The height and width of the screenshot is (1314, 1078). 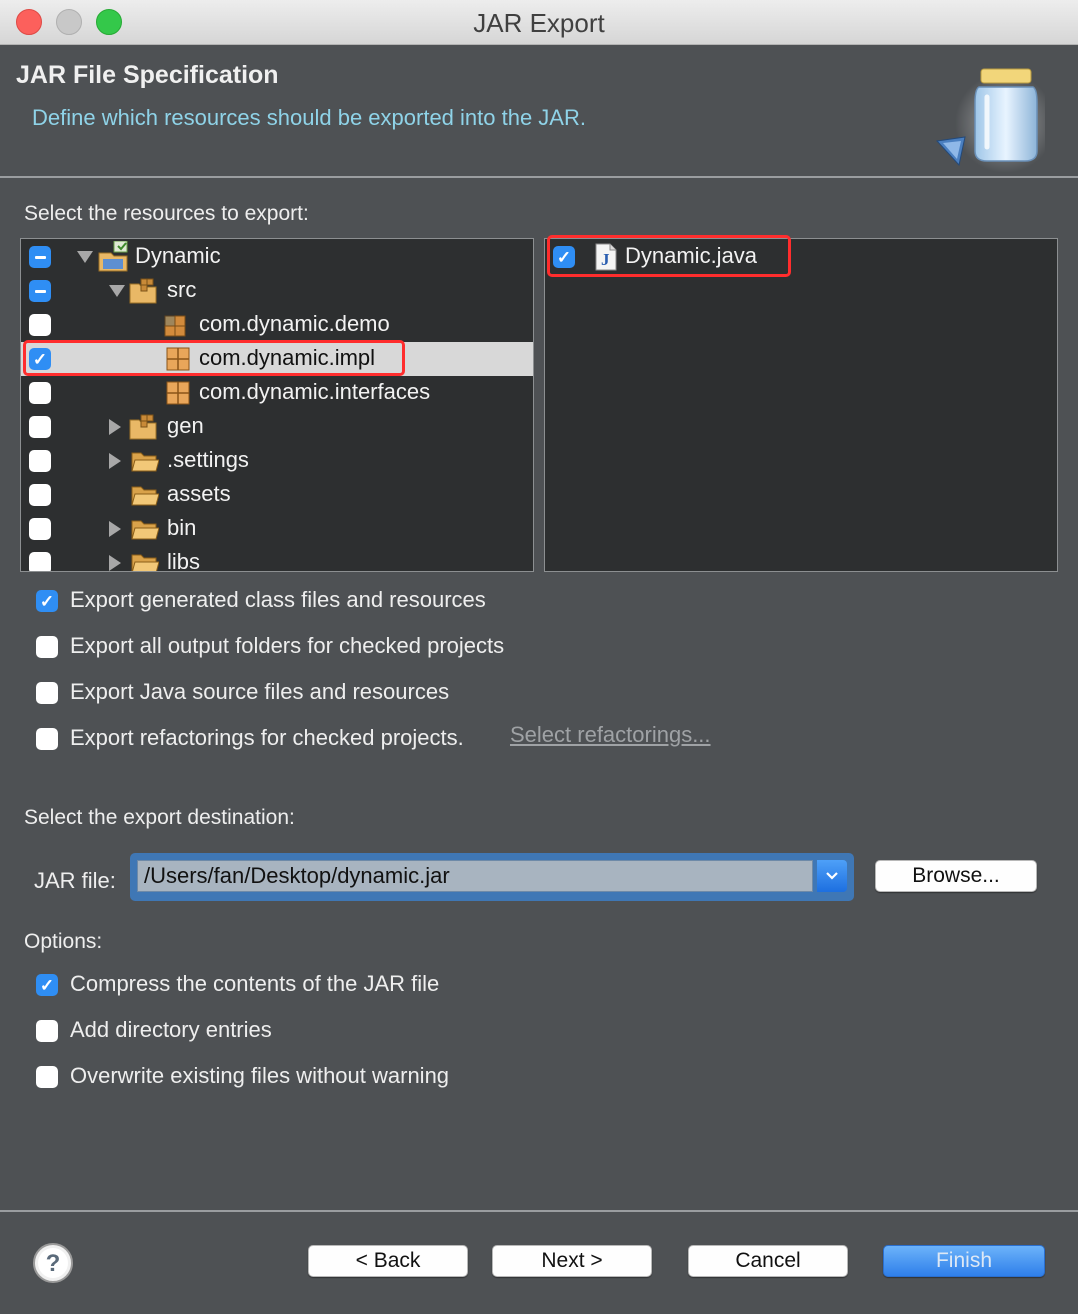 I want to click on window-title: JAR Export, so click(x=539, y=23).